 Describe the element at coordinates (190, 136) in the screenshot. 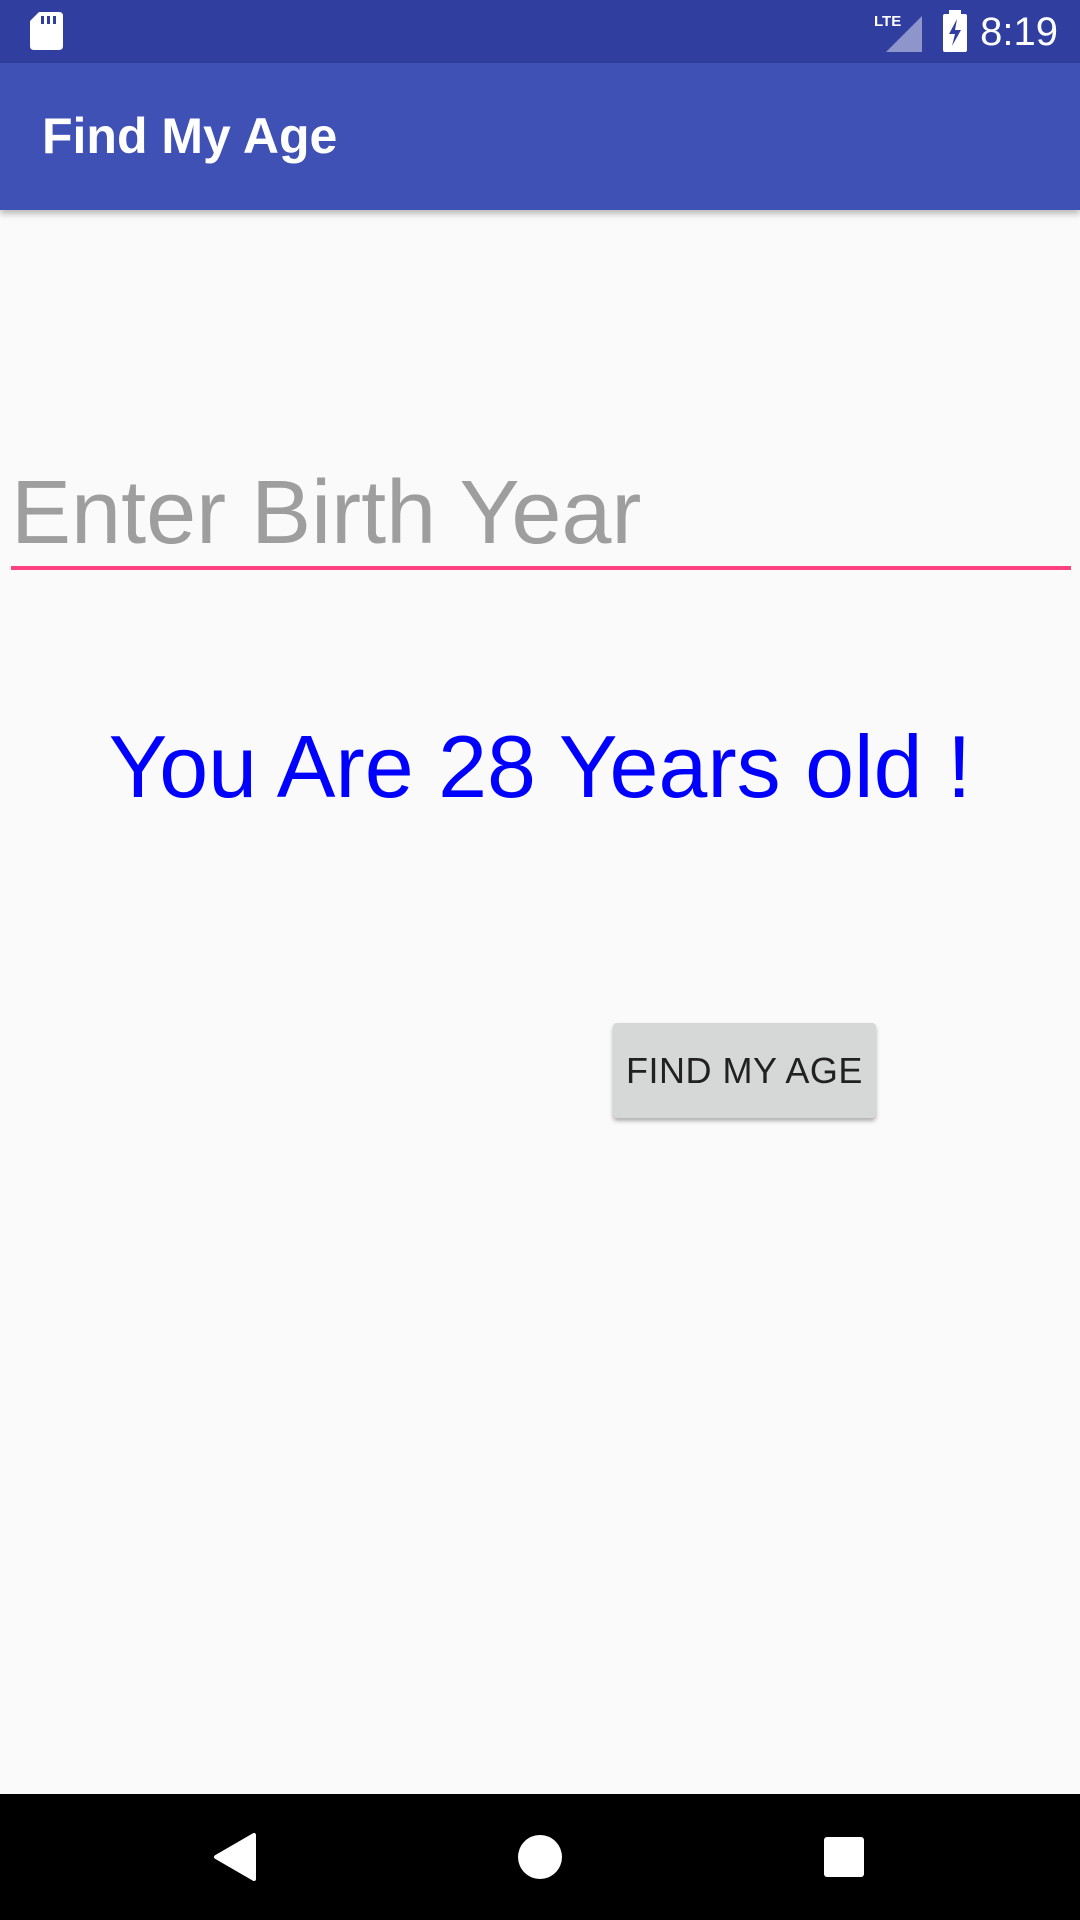

I see `app-title: Find My Age` at that location.